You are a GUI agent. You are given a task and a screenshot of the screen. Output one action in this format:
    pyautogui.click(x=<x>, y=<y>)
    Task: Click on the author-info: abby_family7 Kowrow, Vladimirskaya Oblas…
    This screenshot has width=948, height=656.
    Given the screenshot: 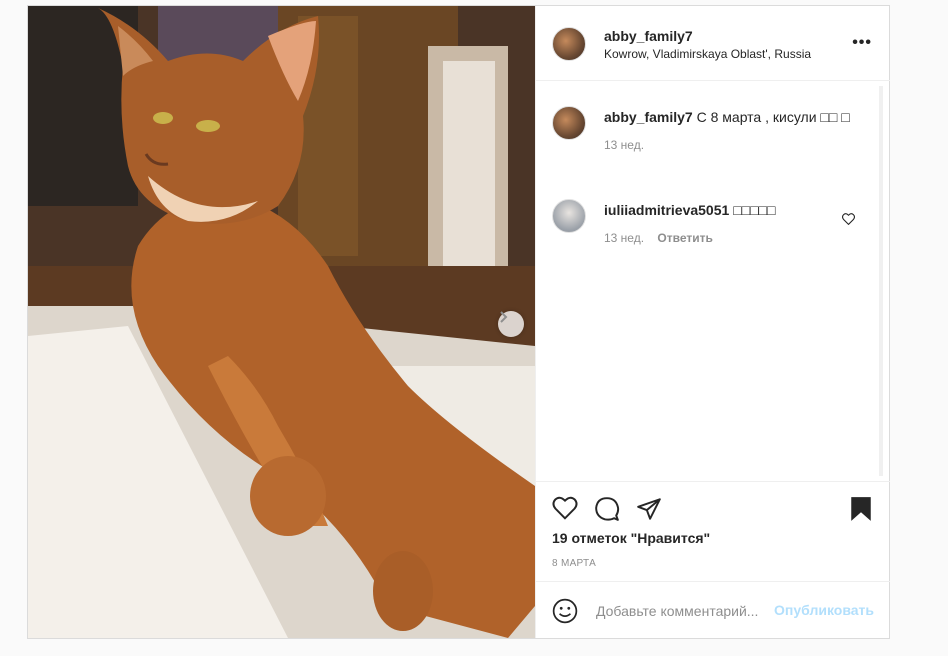 What is the action you would take?
    pyautogui.click(x=707, y=44)
    